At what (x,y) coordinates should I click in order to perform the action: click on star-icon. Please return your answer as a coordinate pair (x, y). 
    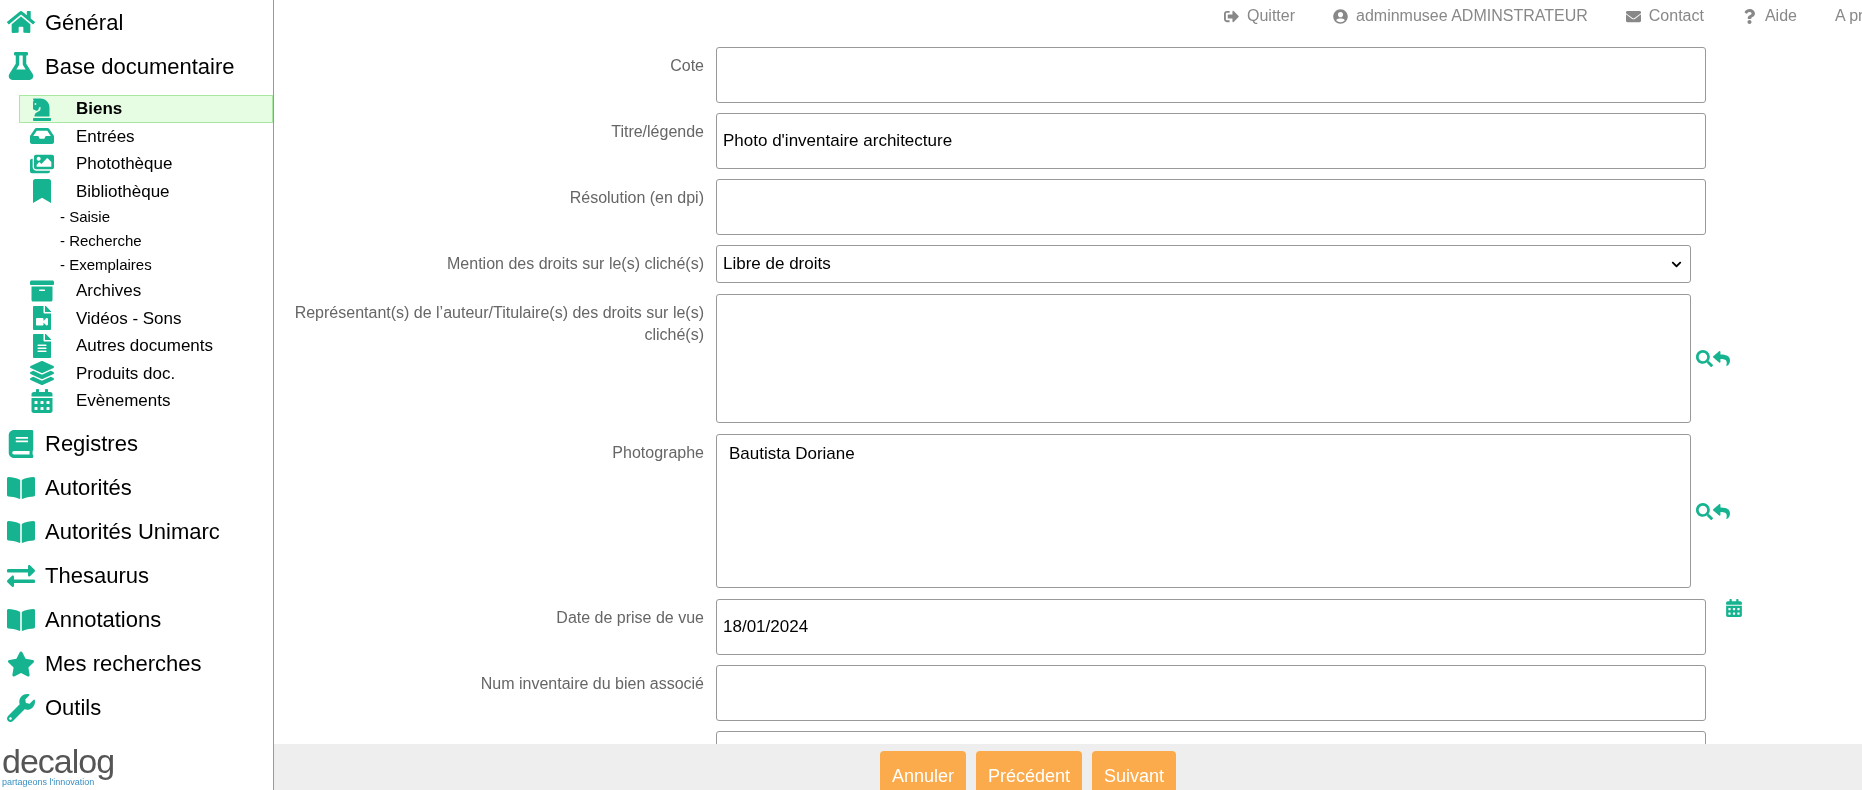
    Looking at the image, I should click on (21, 663).